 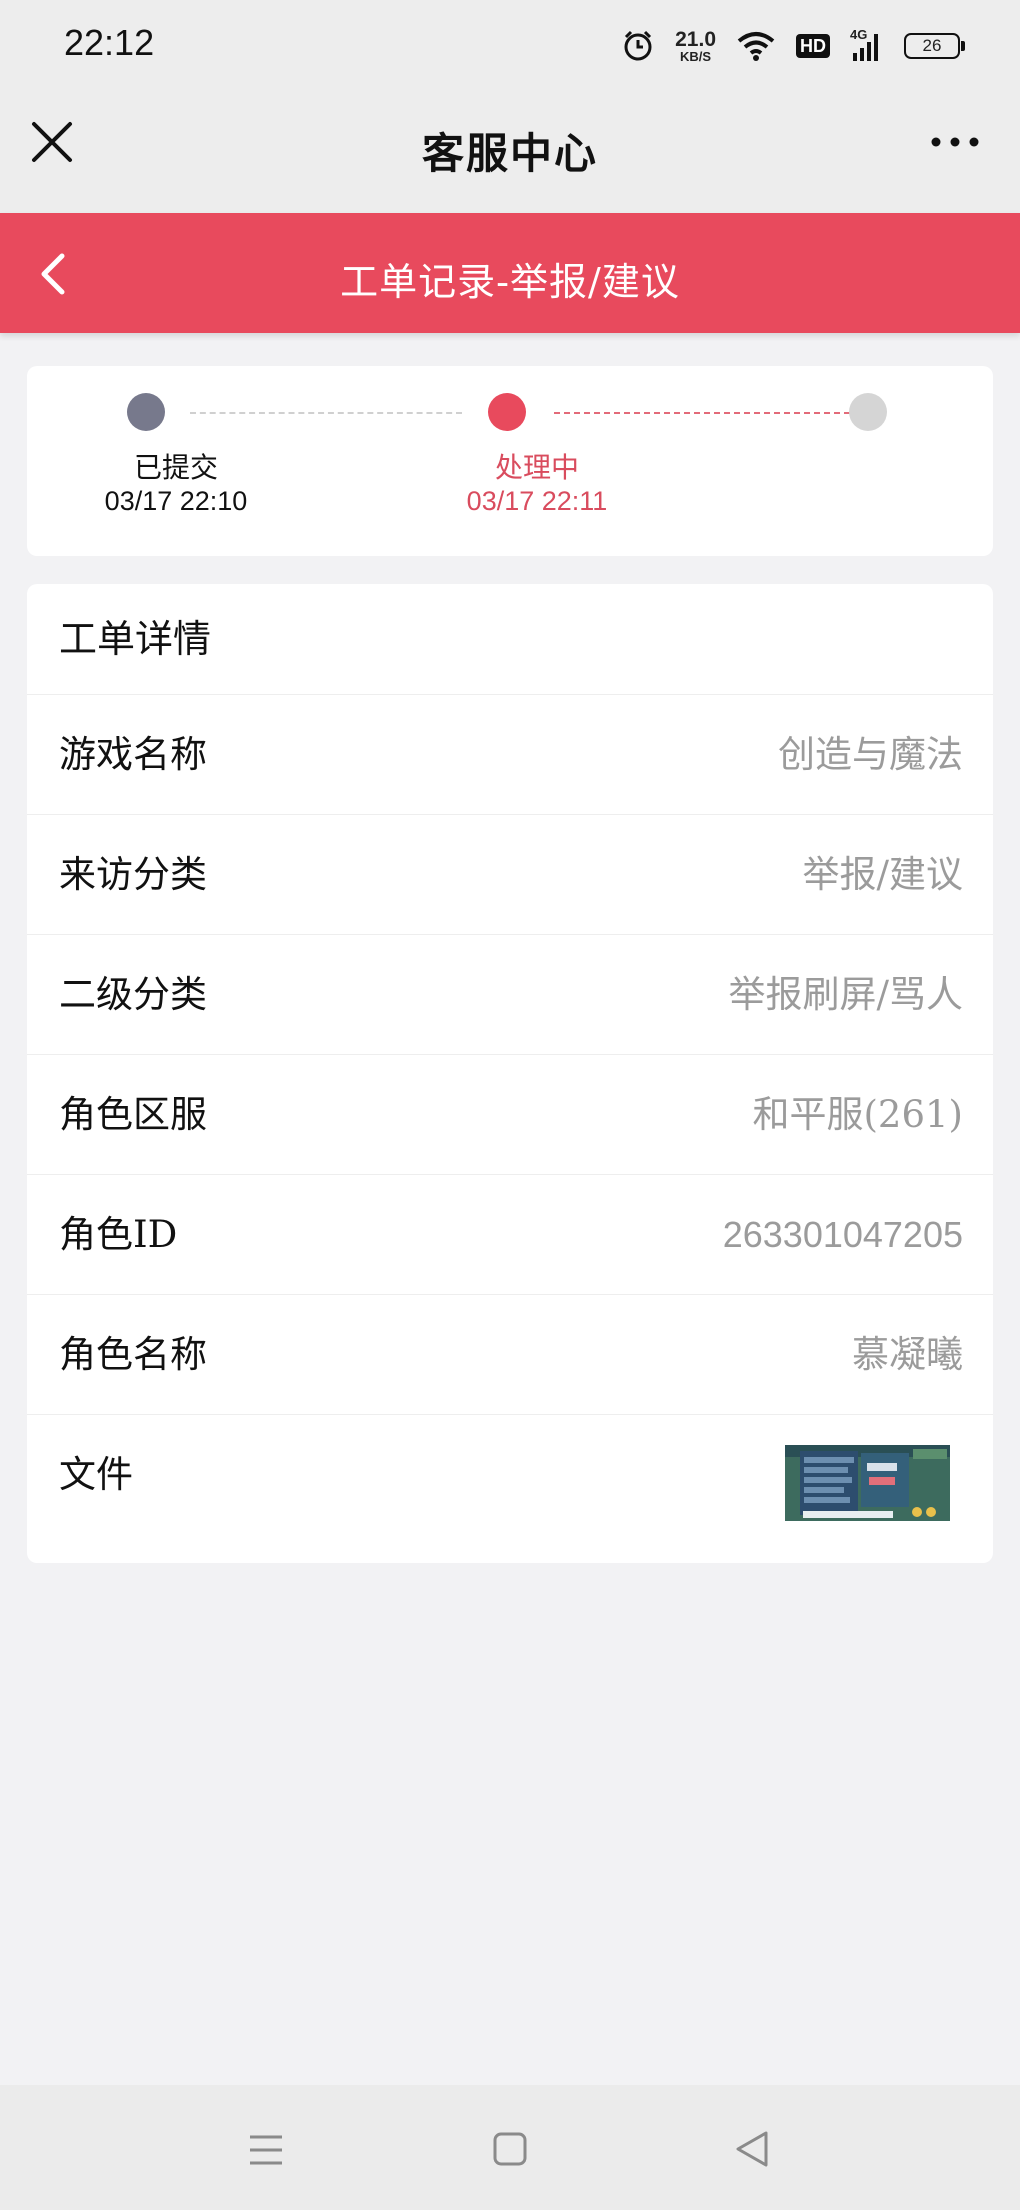 What do you see at coordinates (845, 994) in the screenshot?
I see `row-value: 举报刷屏/骂人` at bounding box center [845, 994].